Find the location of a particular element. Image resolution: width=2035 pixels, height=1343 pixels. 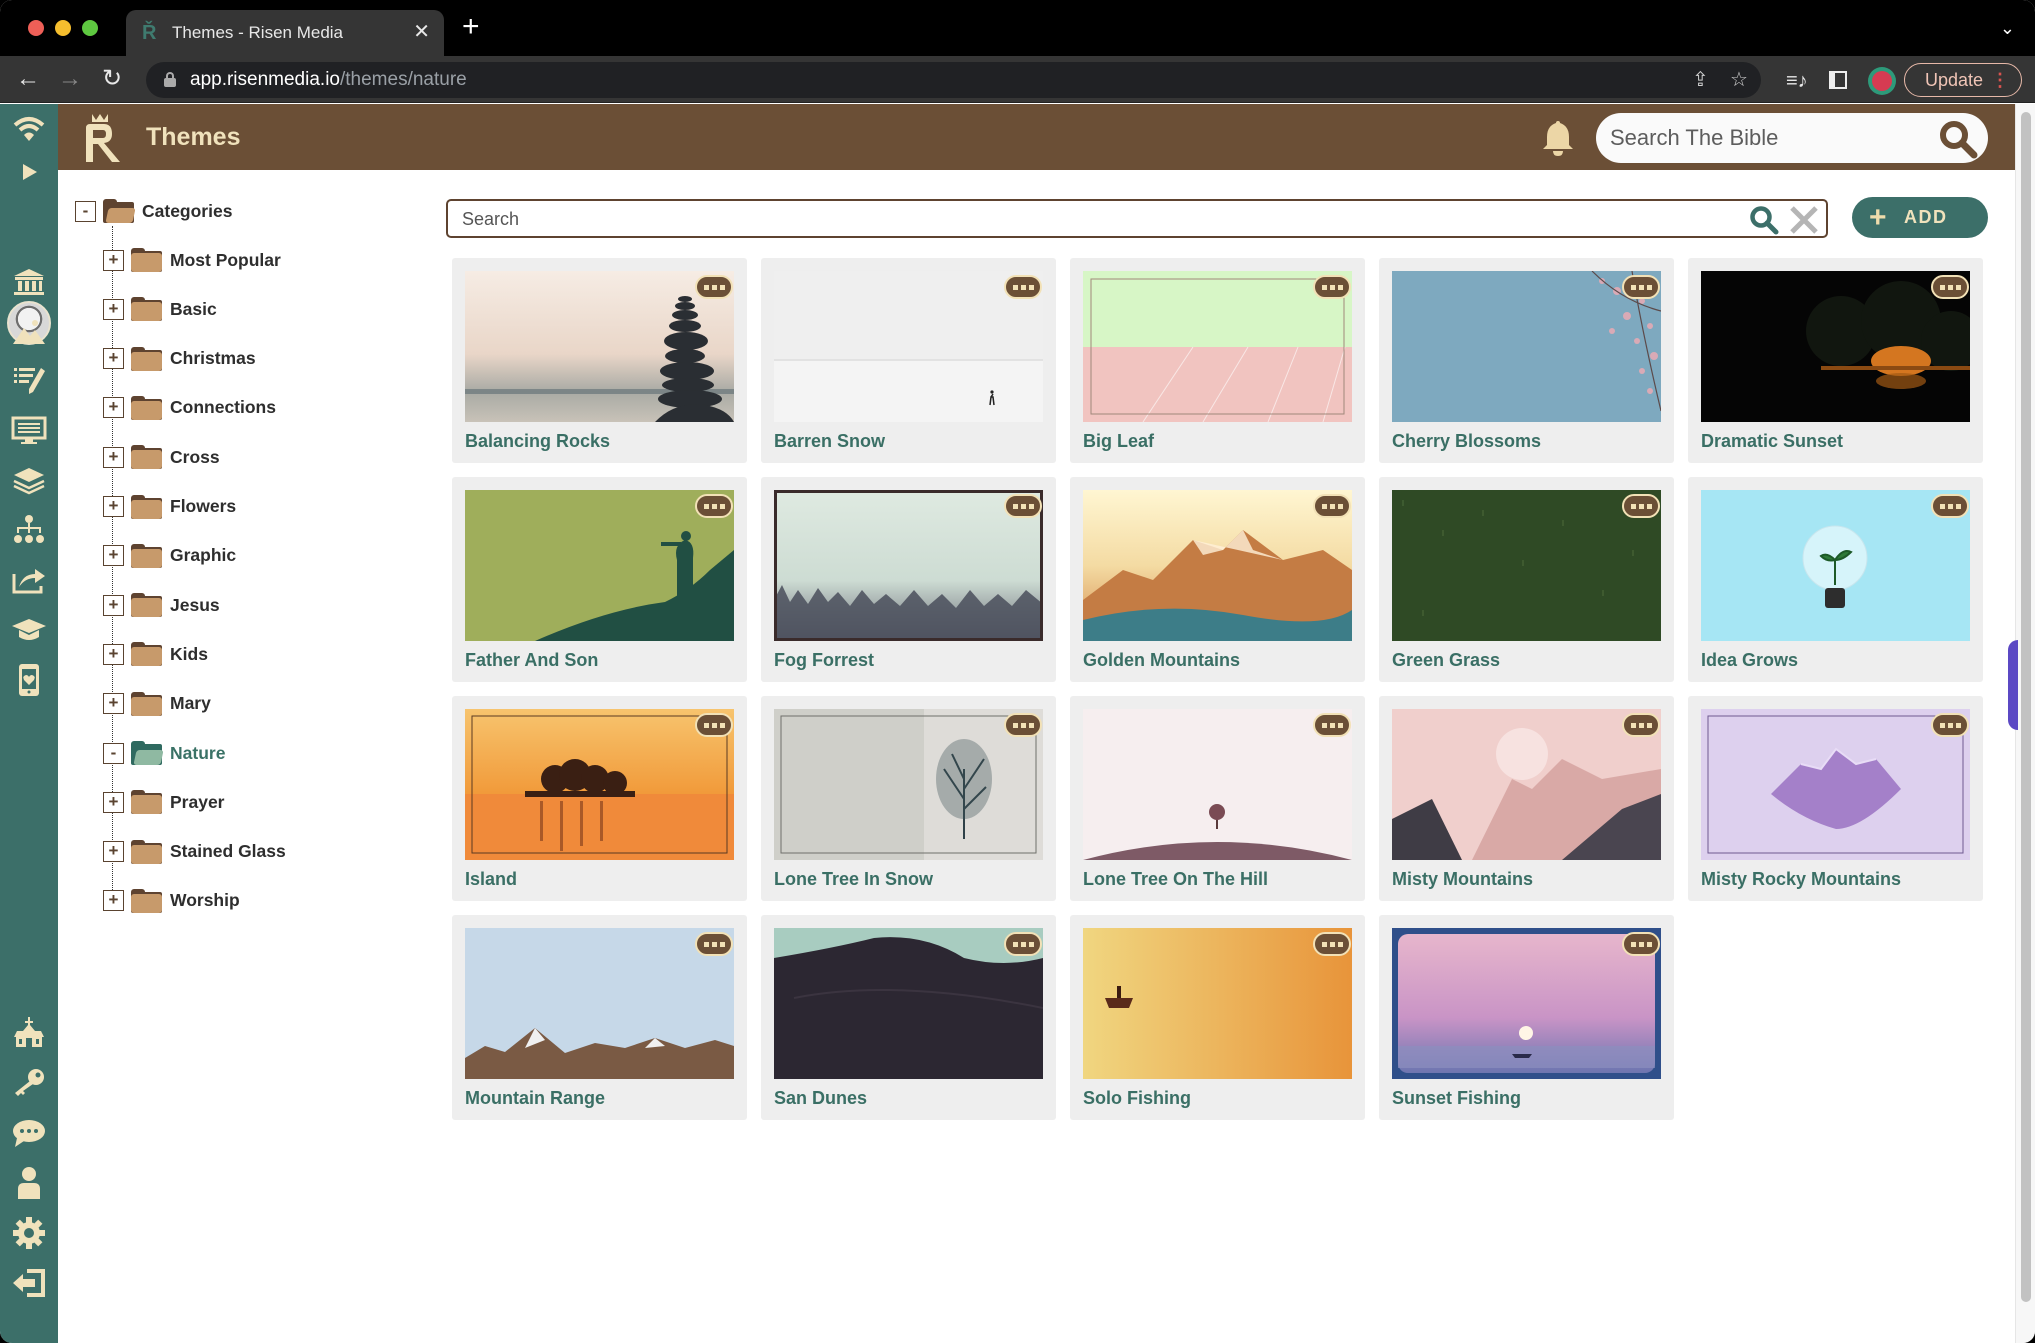

new-tab-button: + is located at coordinates (471, 27).